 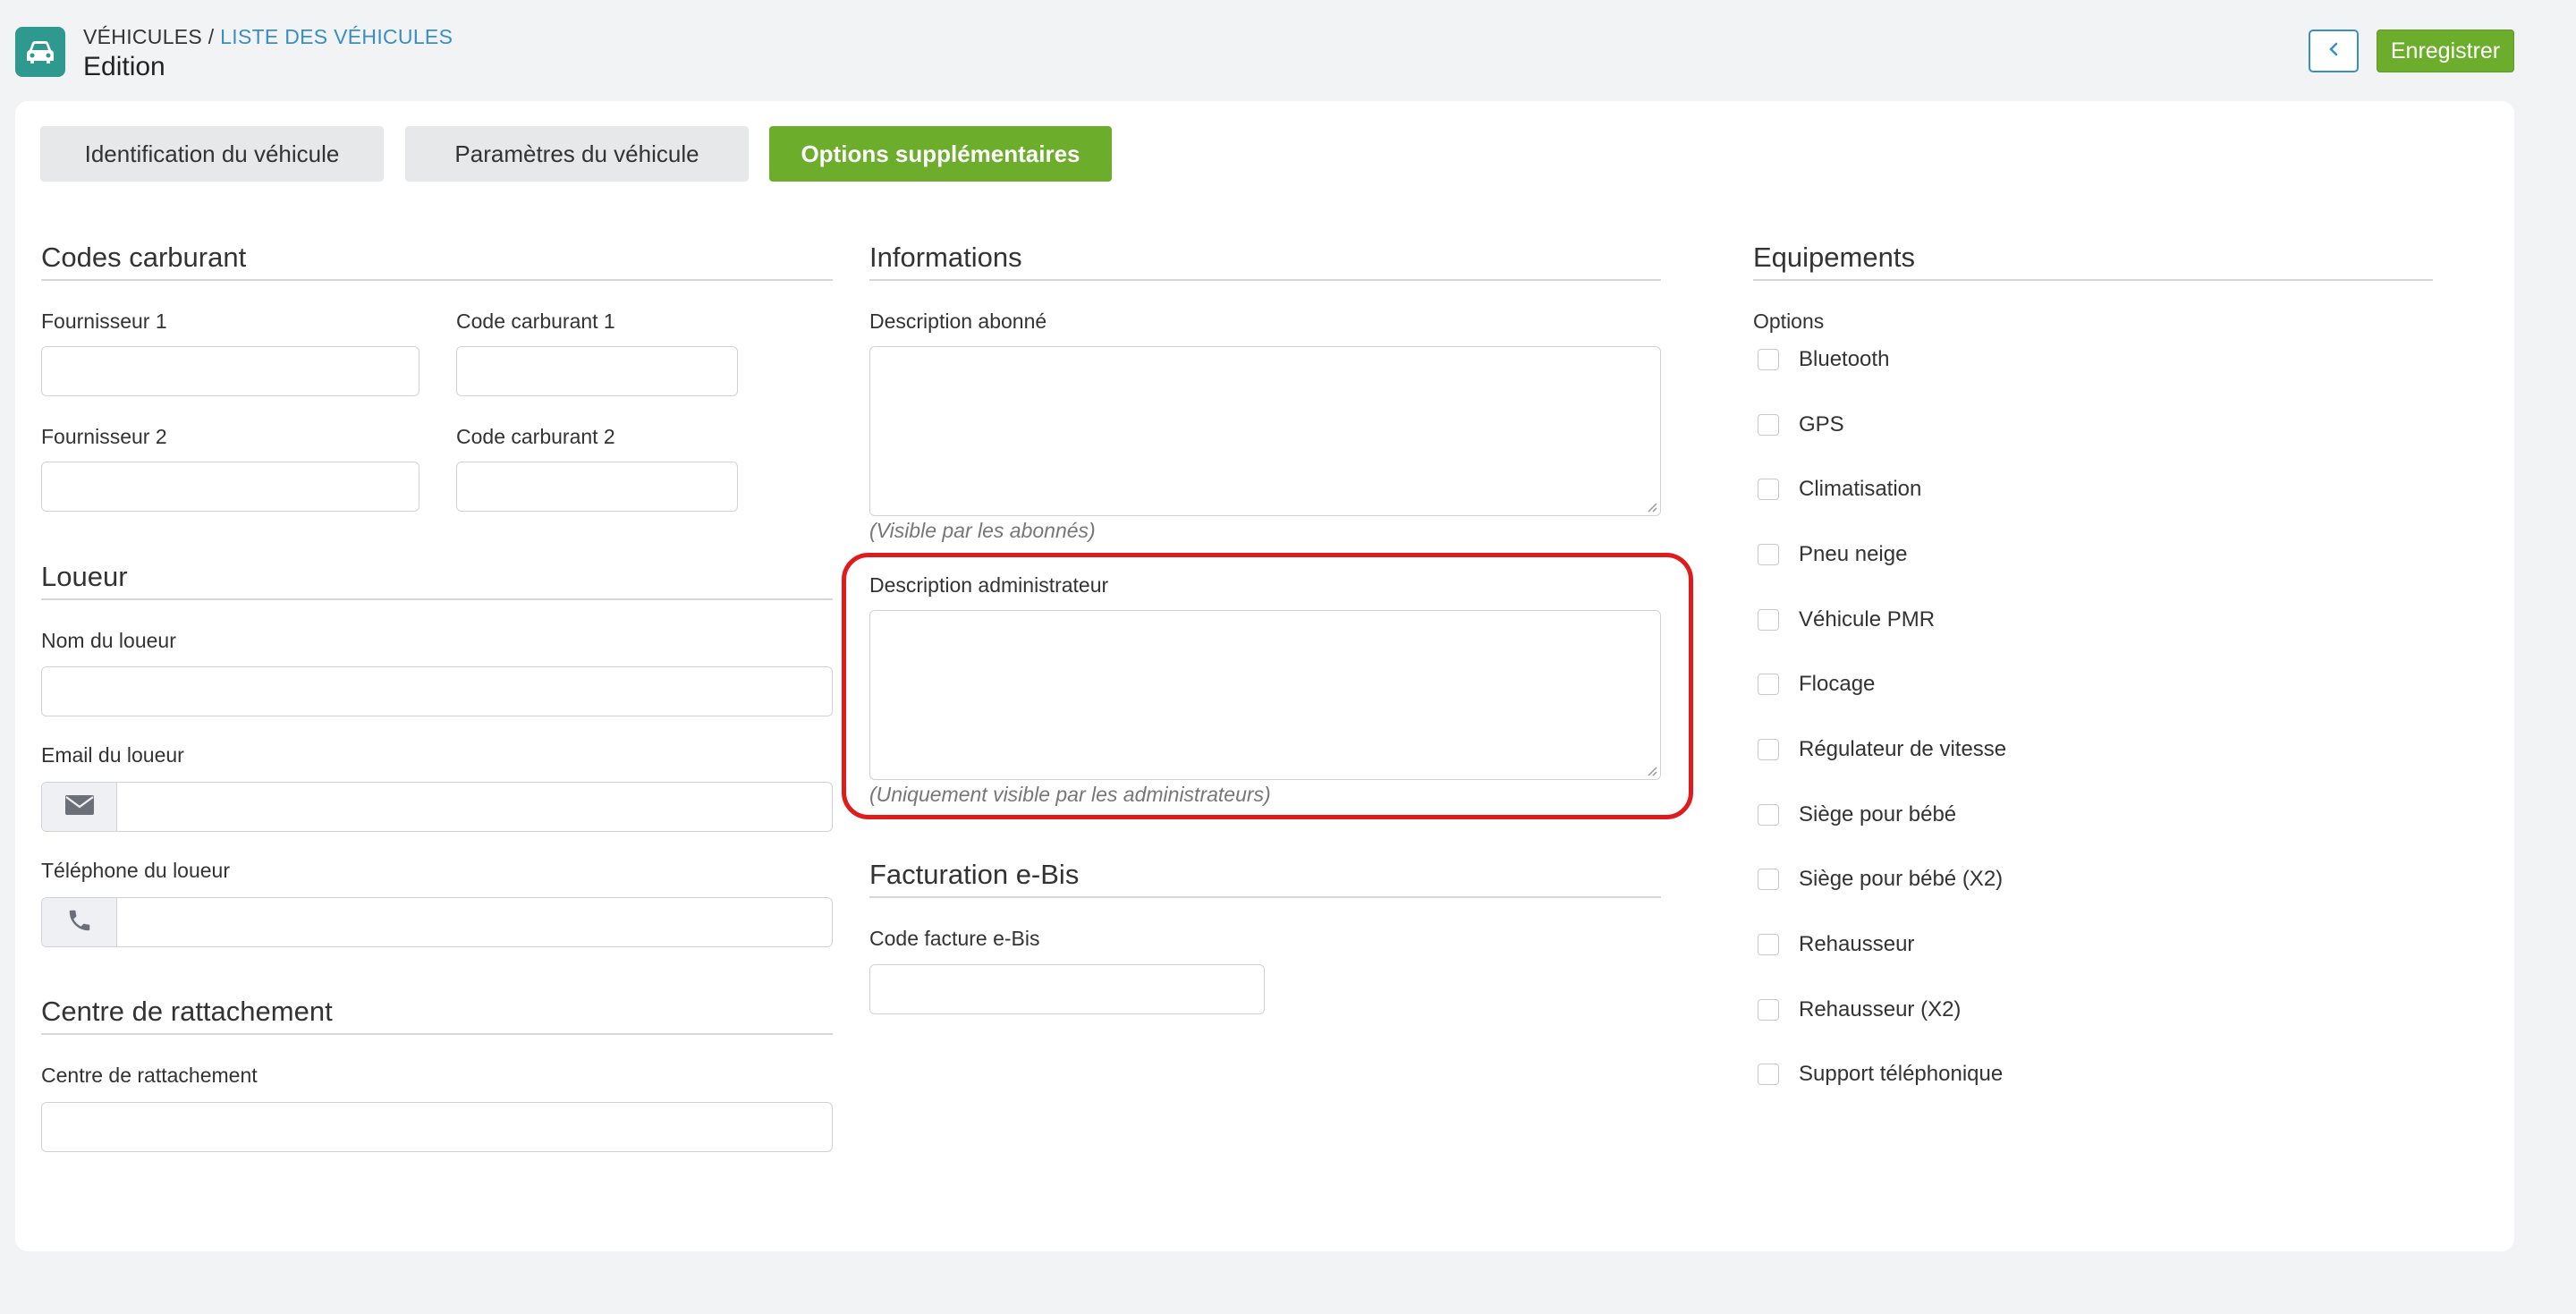 What do you see at coordinates (437, 922) in the screenshot?
I see `lessor-phone-input` at bounding box center [437, 922].